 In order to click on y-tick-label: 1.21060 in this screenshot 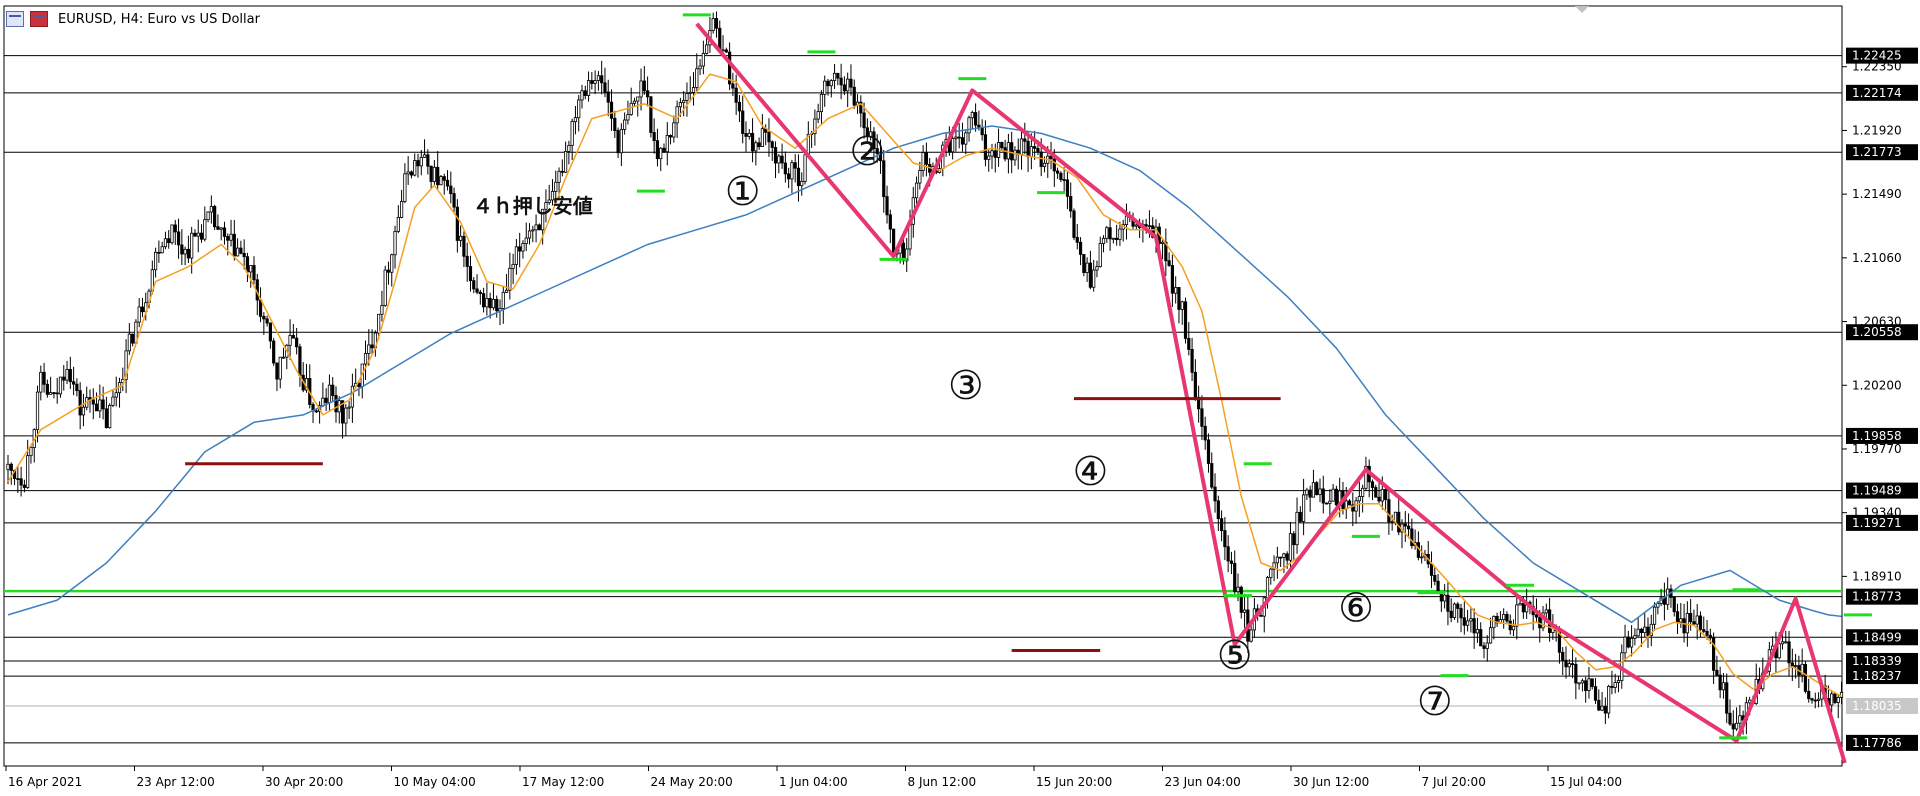, I will do `click(1877, 258)`.